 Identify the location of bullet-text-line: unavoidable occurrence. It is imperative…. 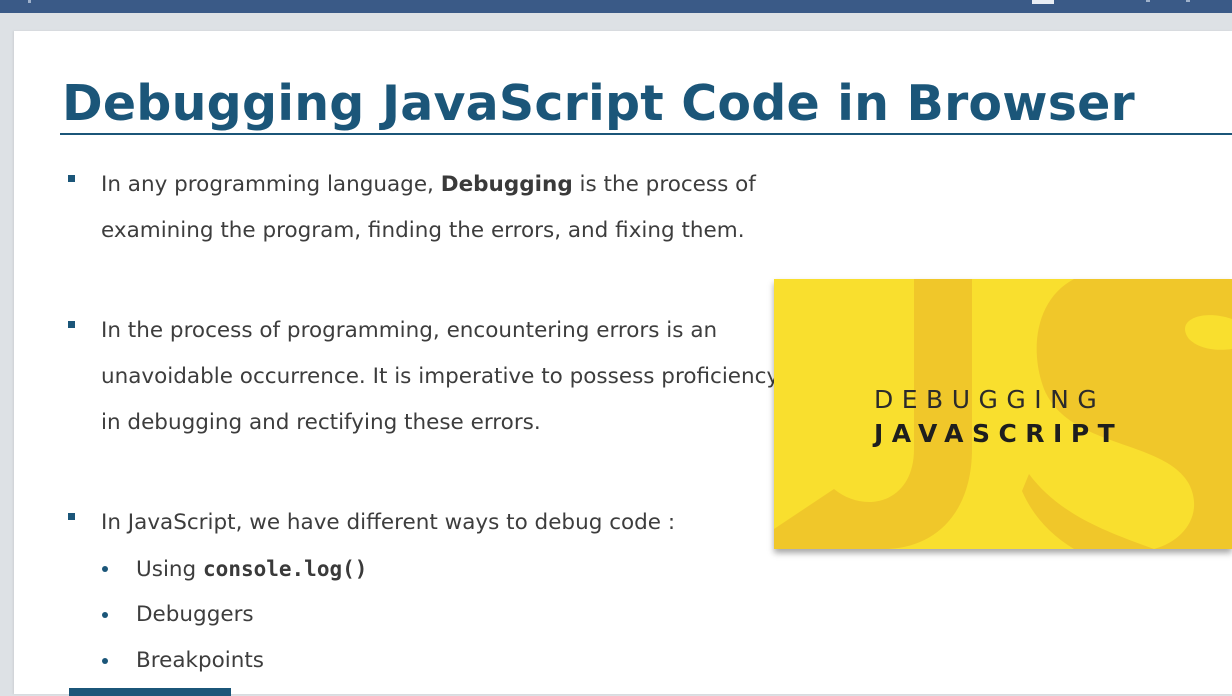
(440, 376).